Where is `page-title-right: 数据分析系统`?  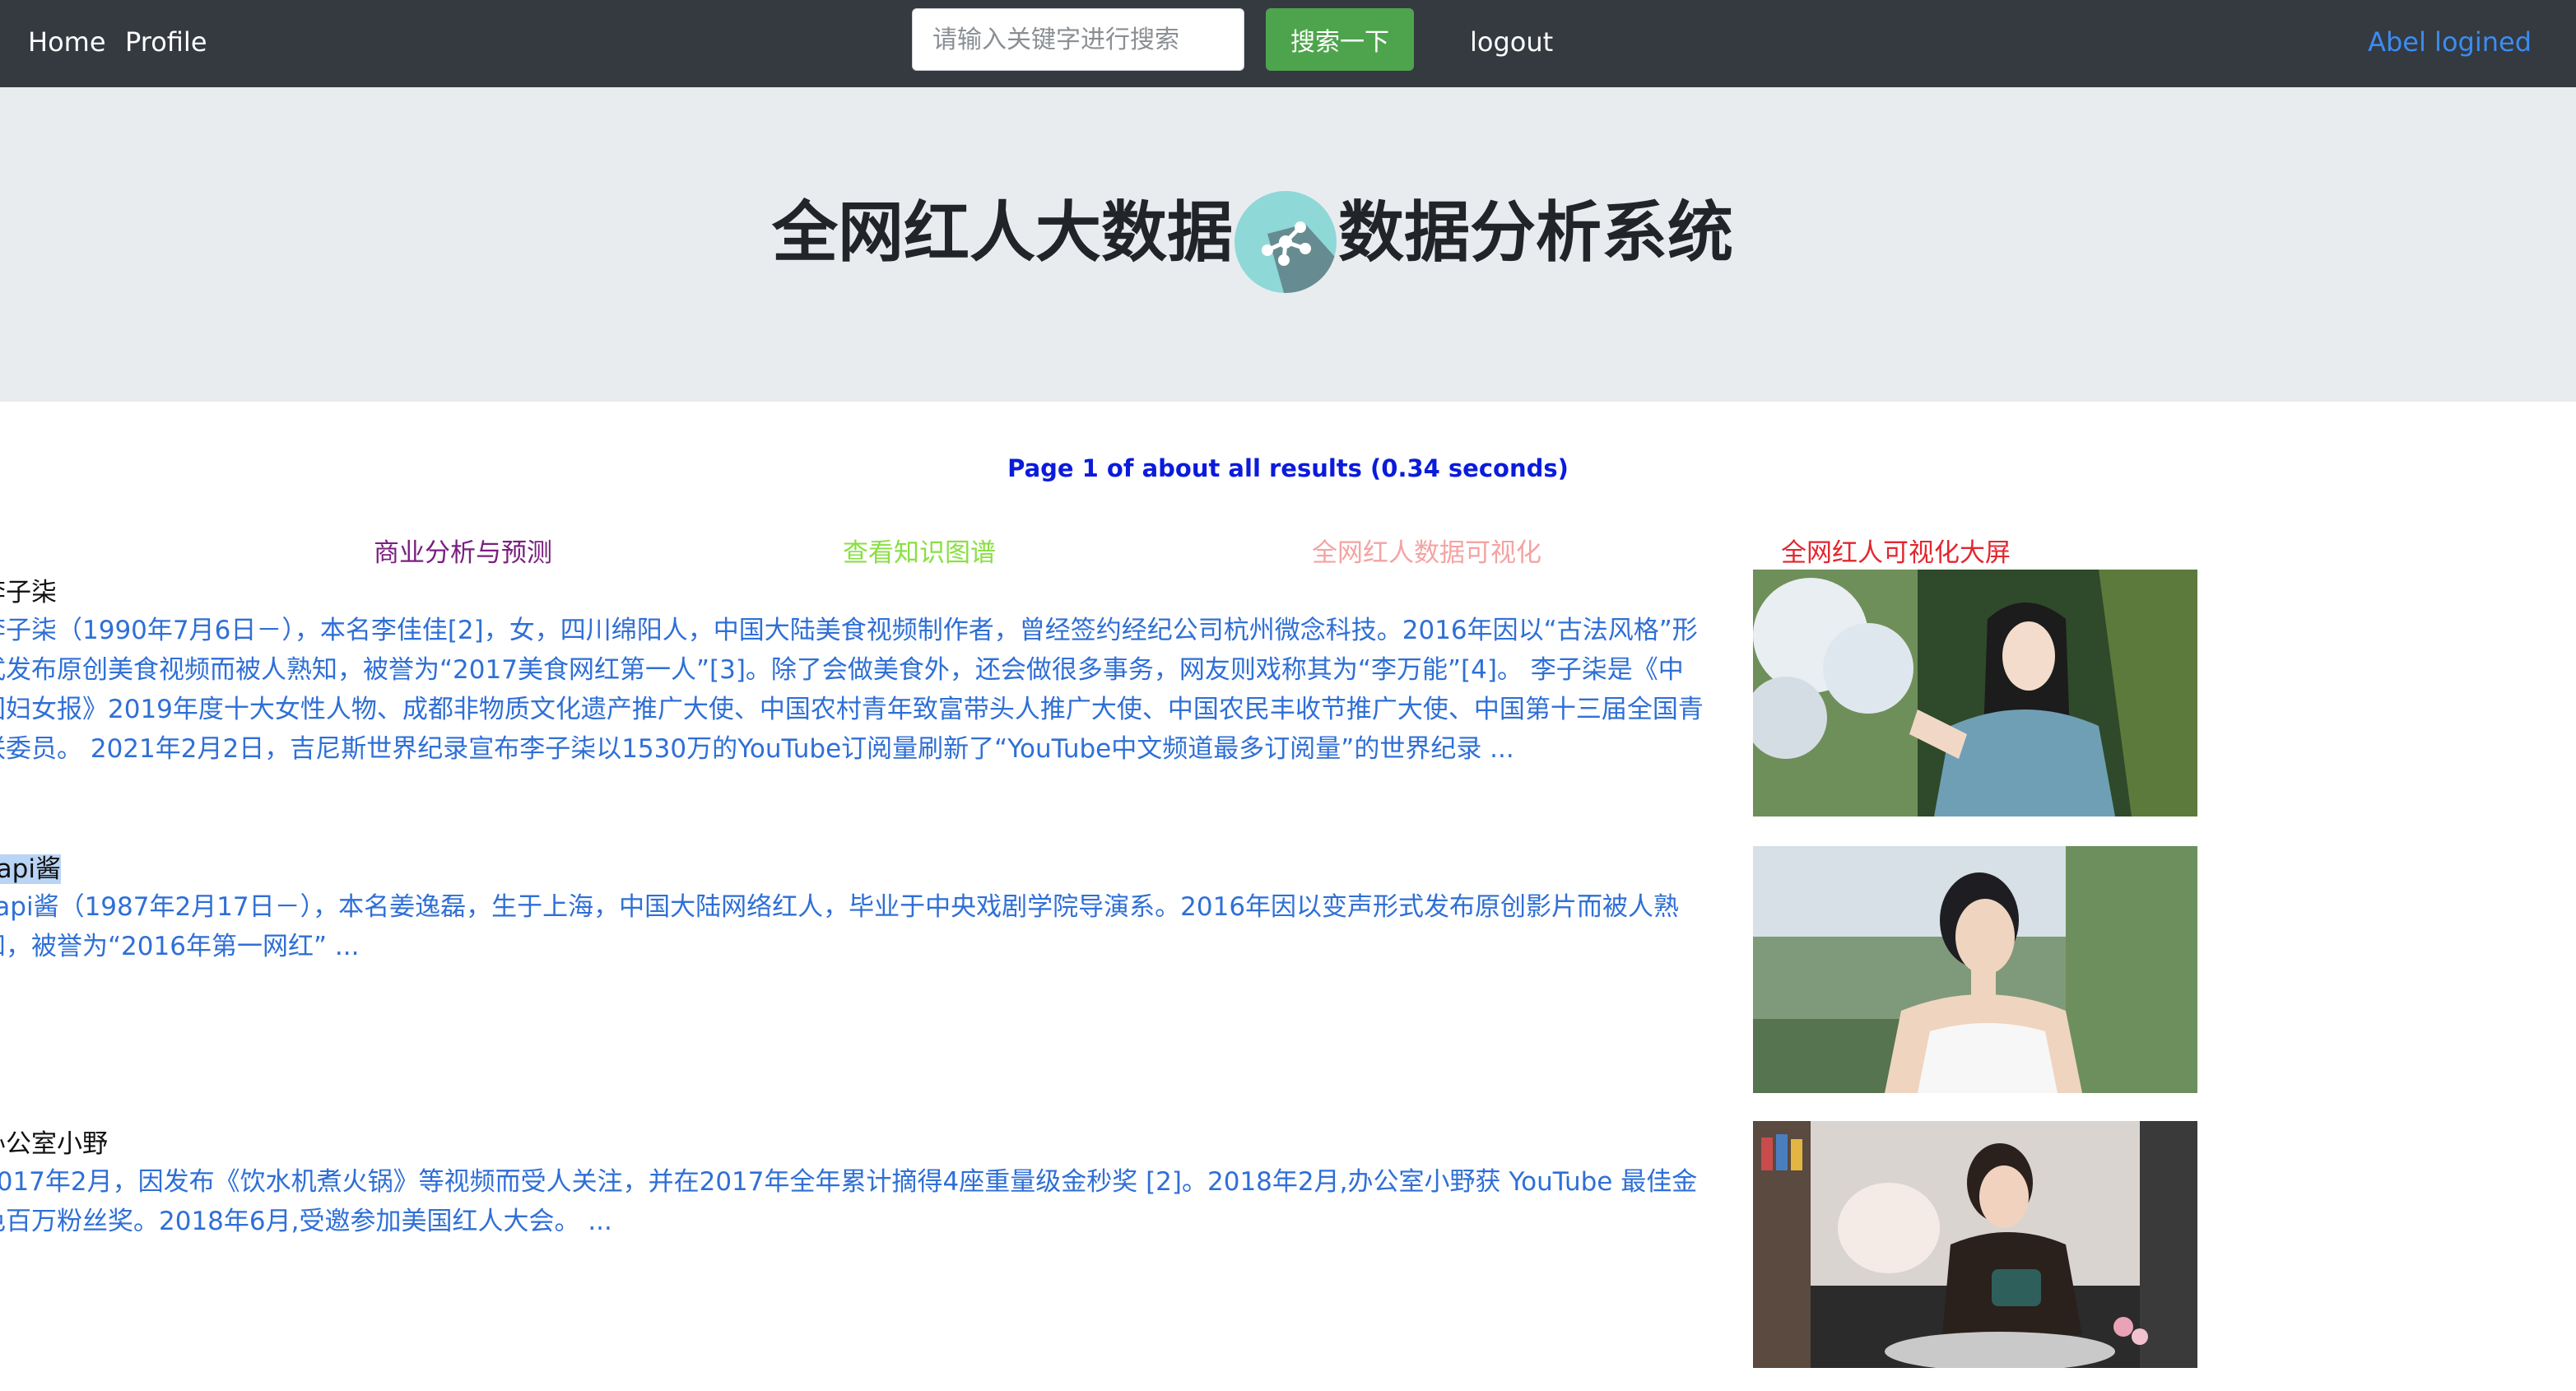 page-title-right: 数据分析系统 is located at coordinates (1535, 232).